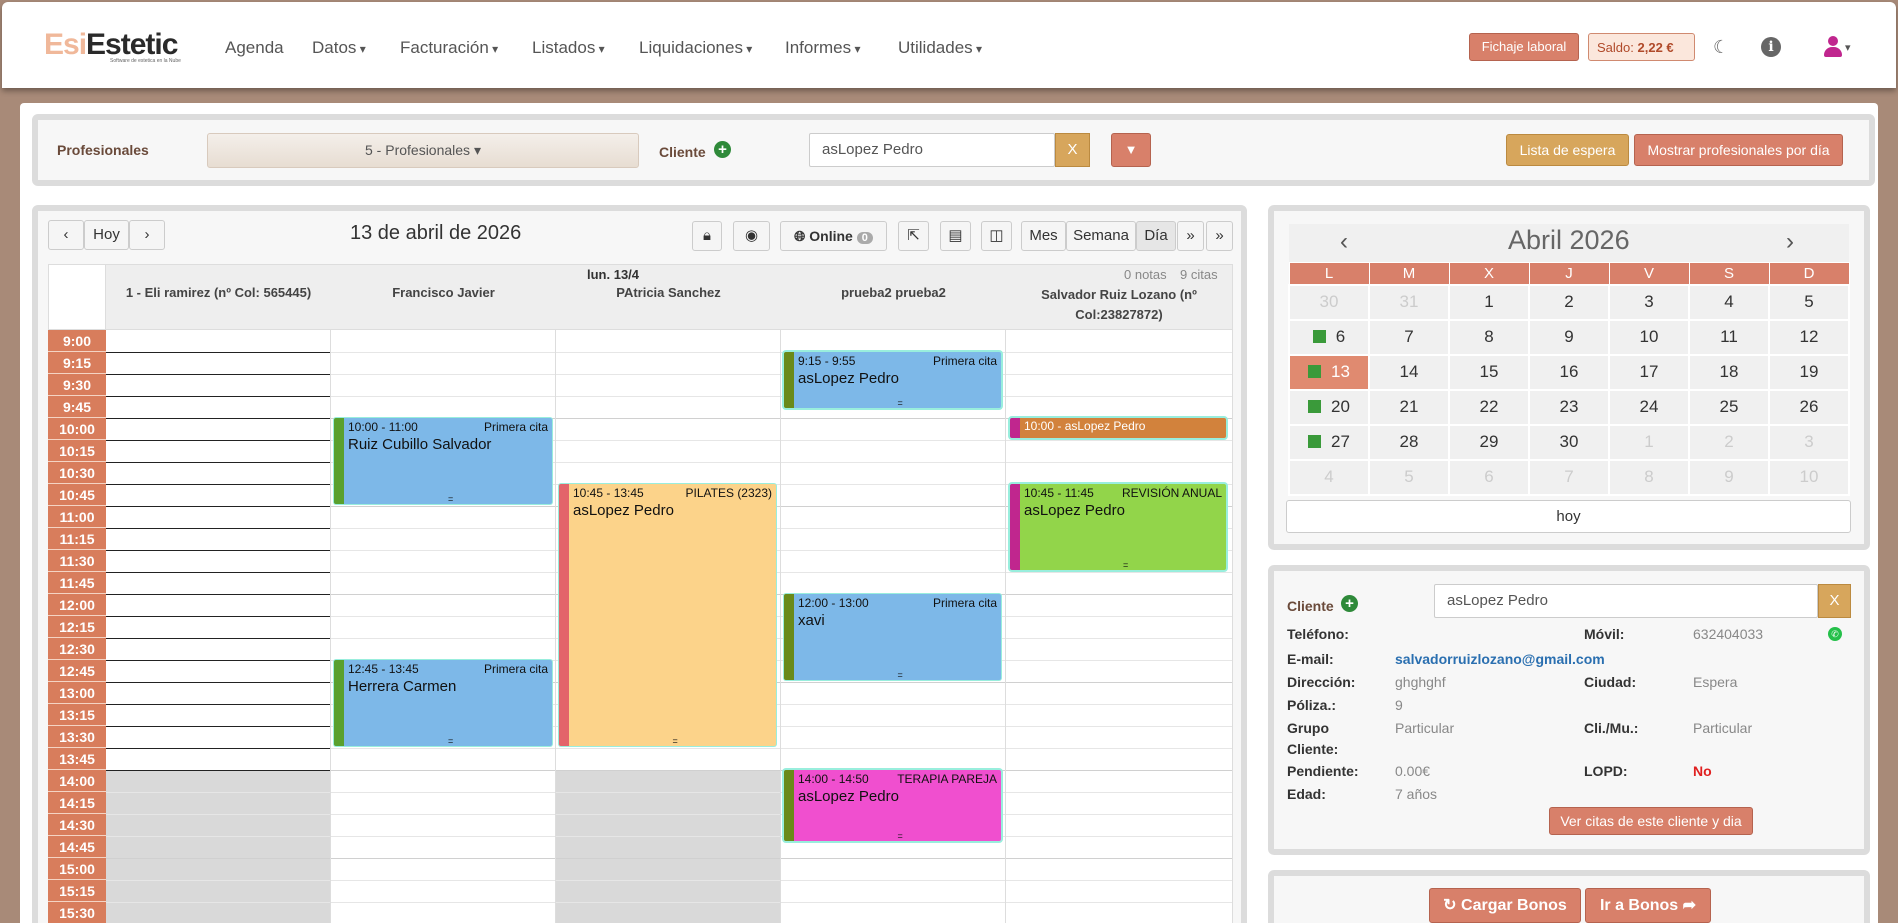 Image resolution: width=1898 pixels, height=923 pixels. Describe the element at coordinates (1771, 47) in the screenshot. I see `info-icon: i` at that location.